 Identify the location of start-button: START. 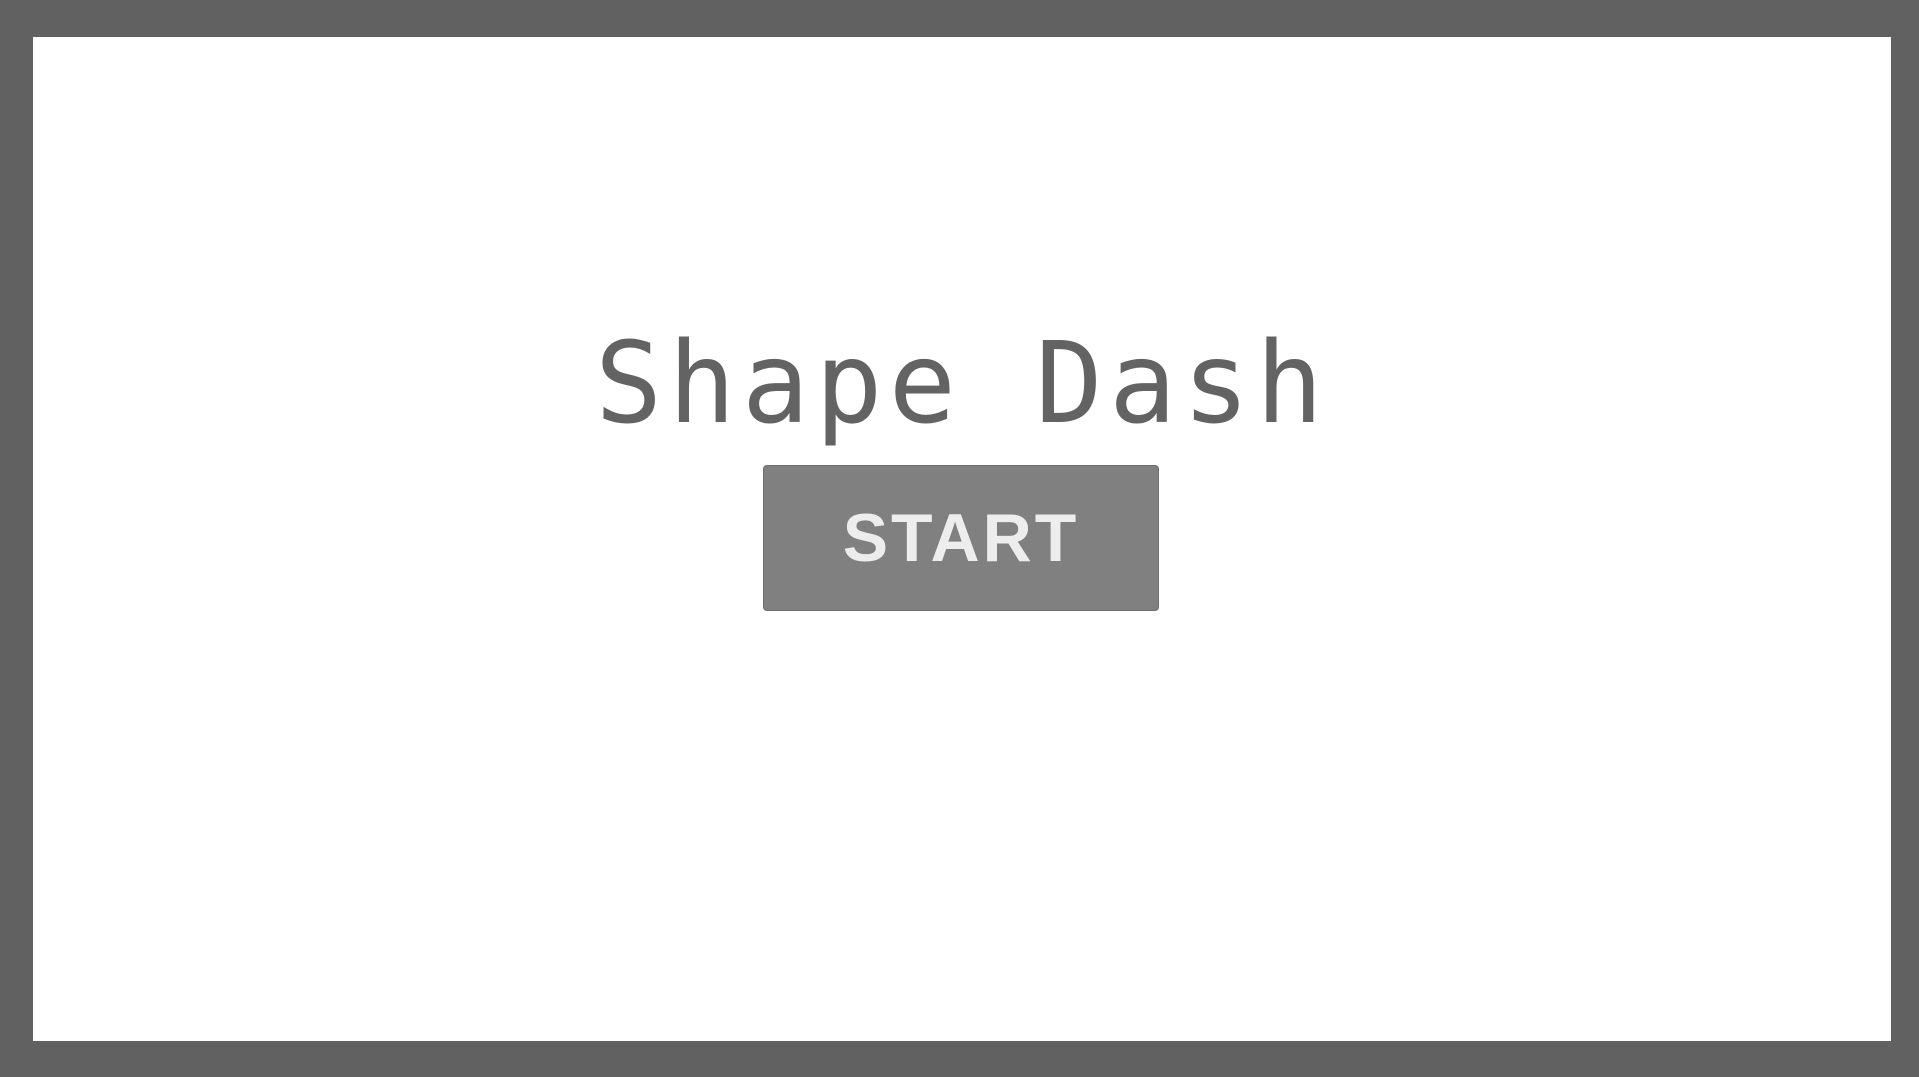
(961, 538).